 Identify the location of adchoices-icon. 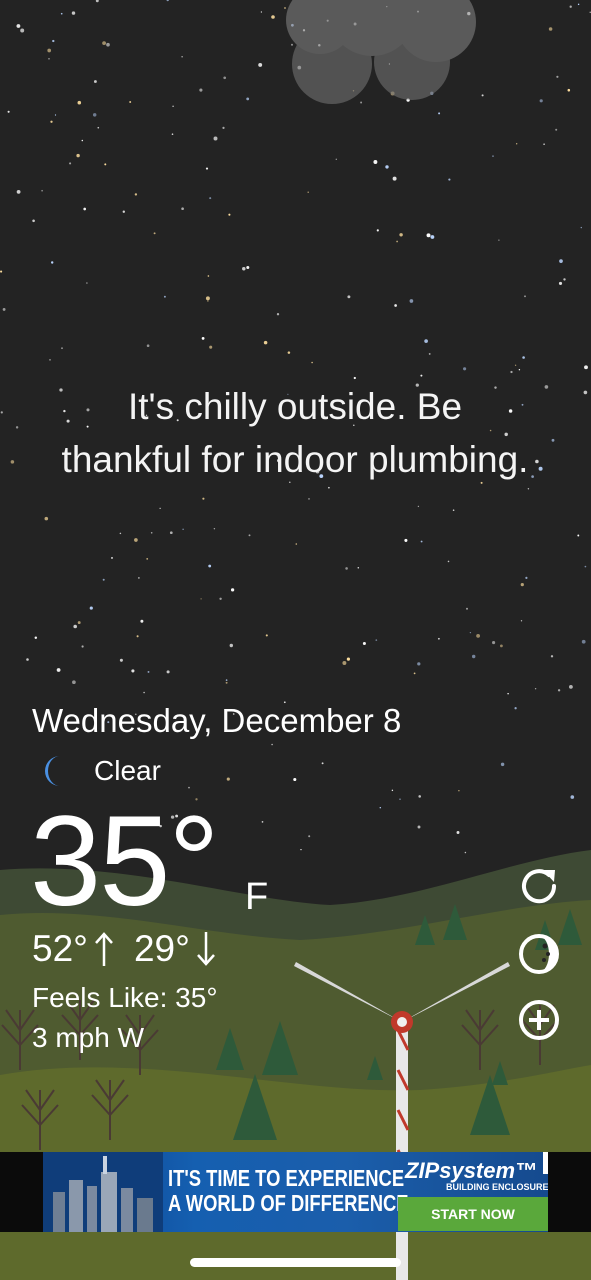
(545, 1163).